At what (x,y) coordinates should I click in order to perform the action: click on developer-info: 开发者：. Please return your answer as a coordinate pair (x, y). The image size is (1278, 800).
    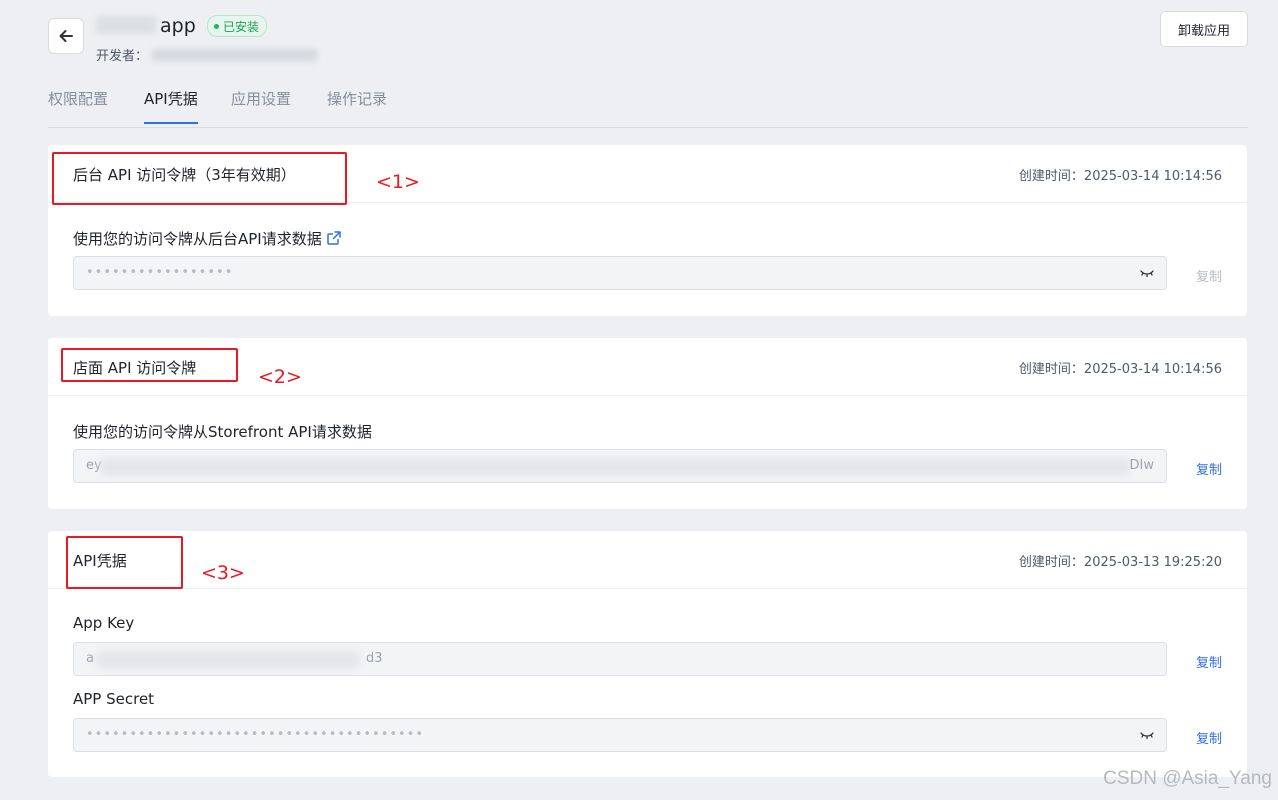
    Looking at the image, I should click on (207, 54).